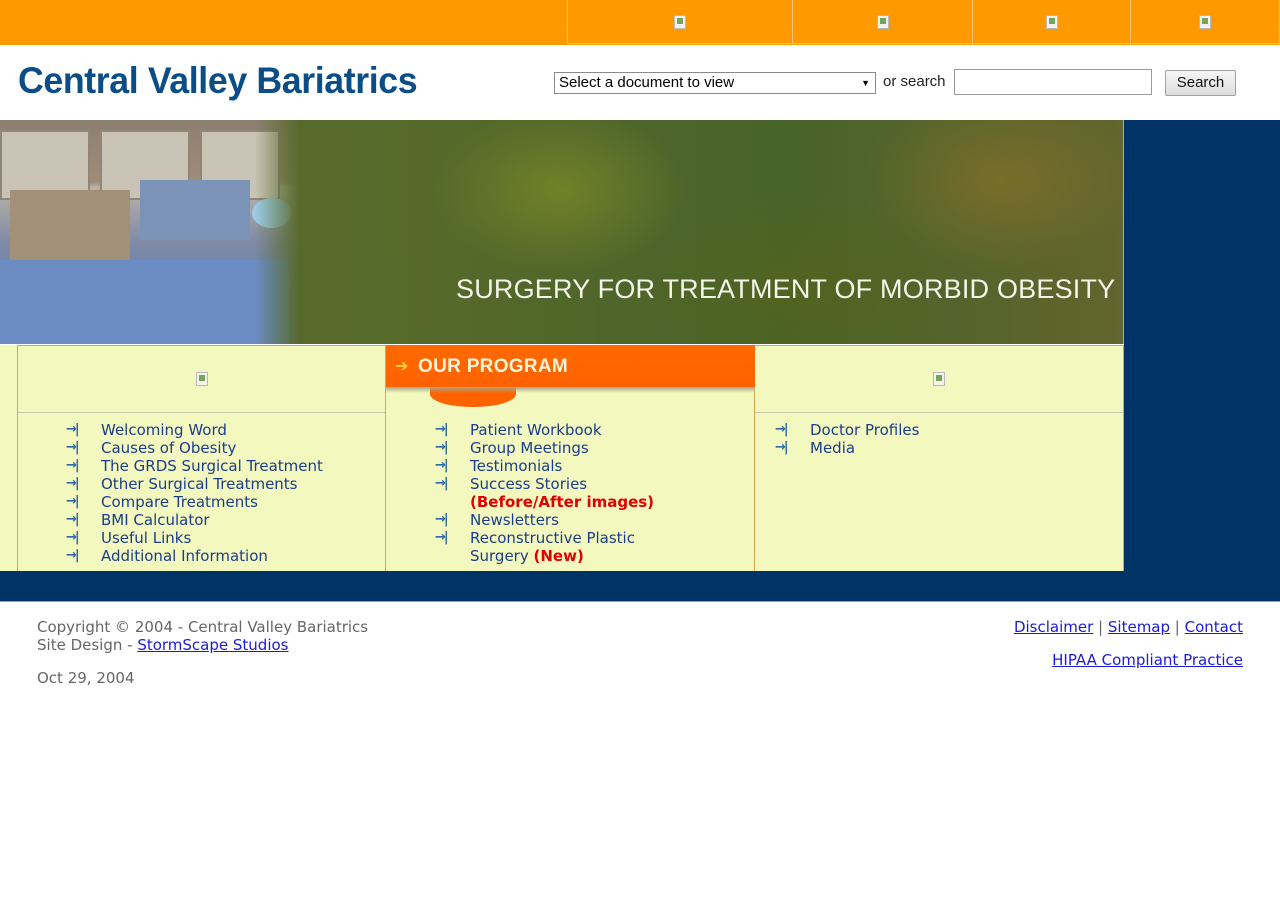  Describe the element at coordinates (70, 225) in the screenshot. I see `tray-shape` at that location.